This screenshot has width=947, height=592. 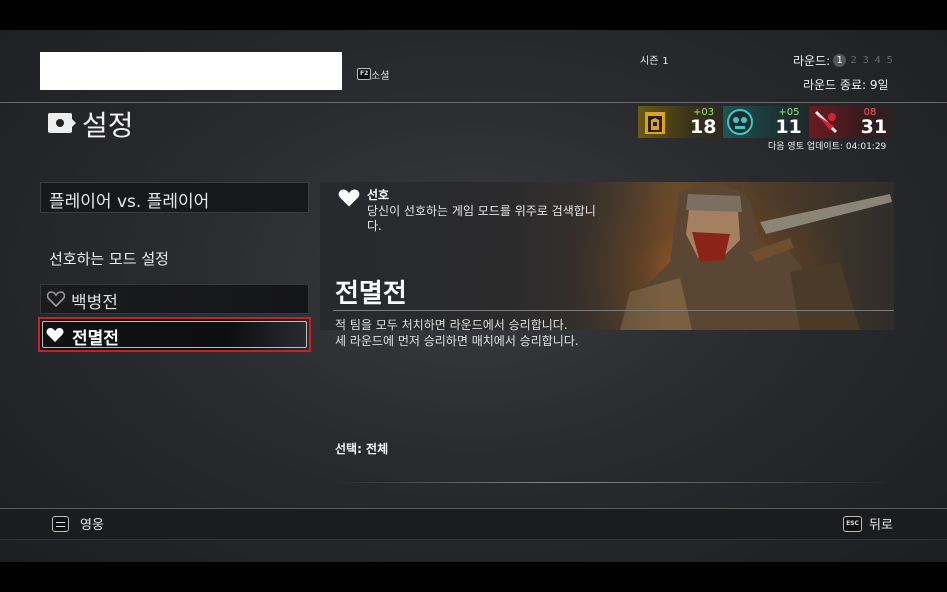 I want to click on mode-item-elimination: 전멸전, so click(x=174, y=334).